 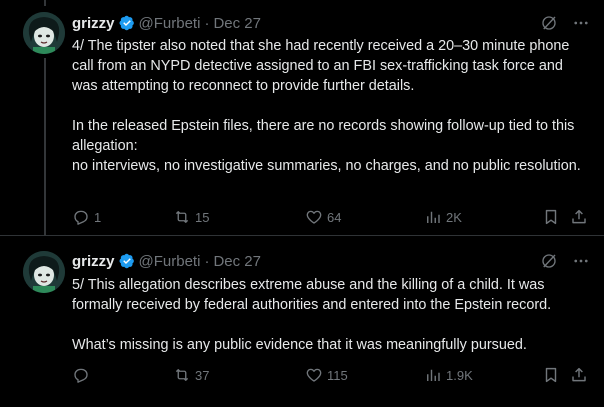 I want to click on action-bar: 37 115 1.9K, so click(x=332, y=375).